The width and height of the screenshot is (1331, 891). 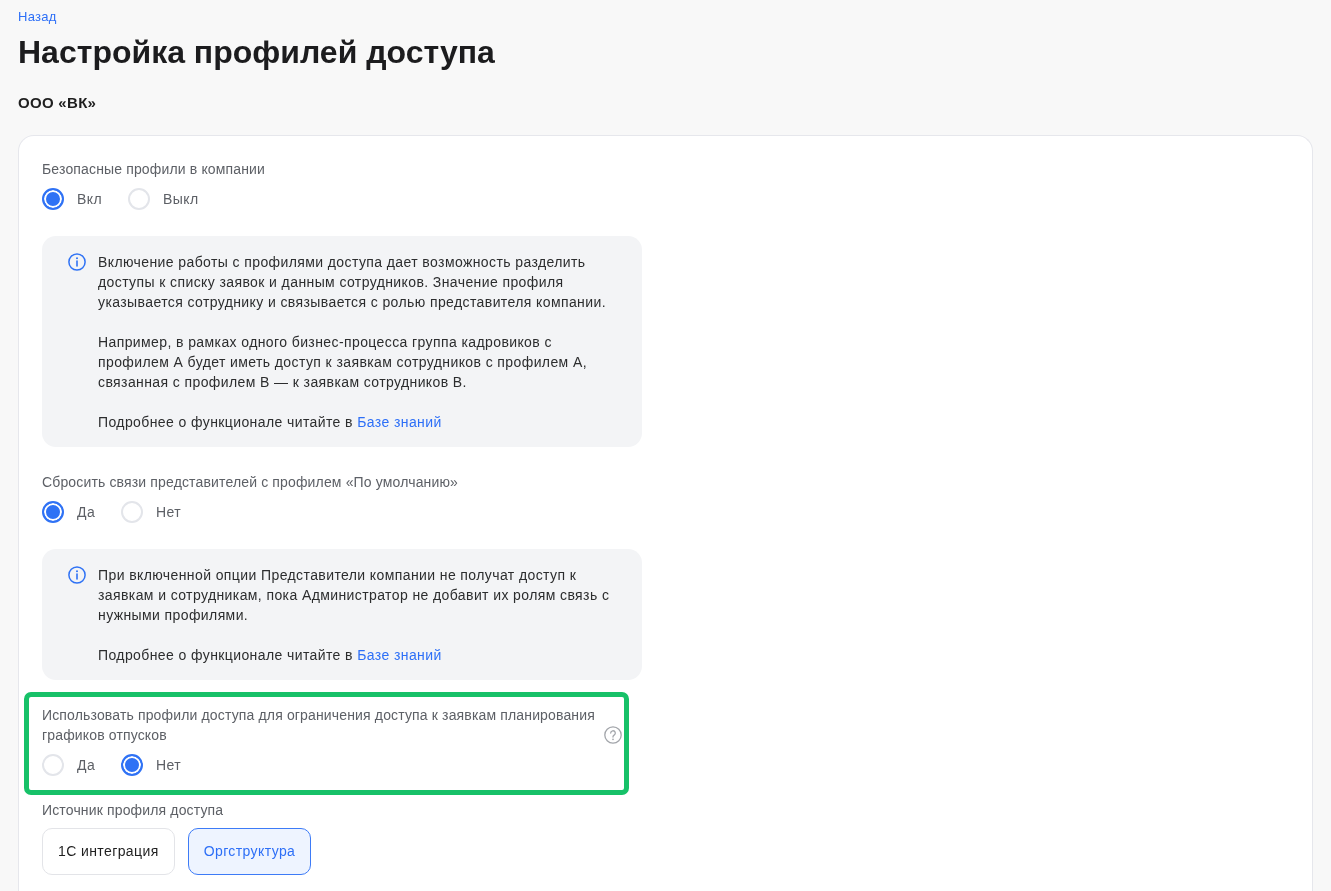 What do you see at coordinates (256, 52) in the screenshot?
I see `page-title: Настройка профилей доступа` at bounding box center [256, 52].